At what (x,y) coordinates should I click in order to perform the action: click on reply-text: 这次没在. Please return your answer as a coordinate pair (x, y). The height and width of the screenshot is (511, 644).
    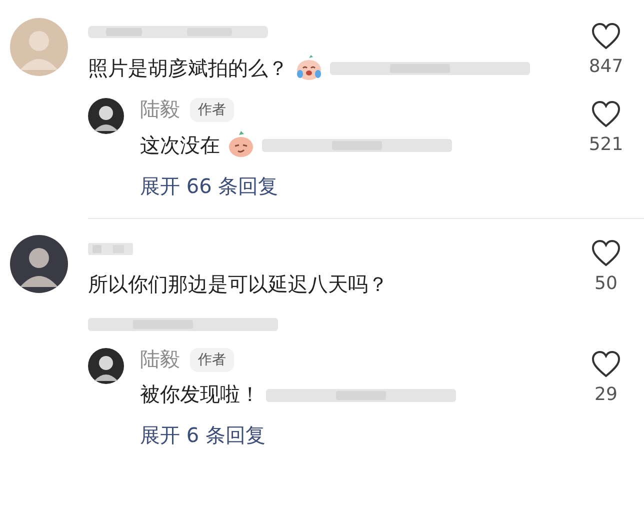
    Looking at the image, I should click on (180, 145).